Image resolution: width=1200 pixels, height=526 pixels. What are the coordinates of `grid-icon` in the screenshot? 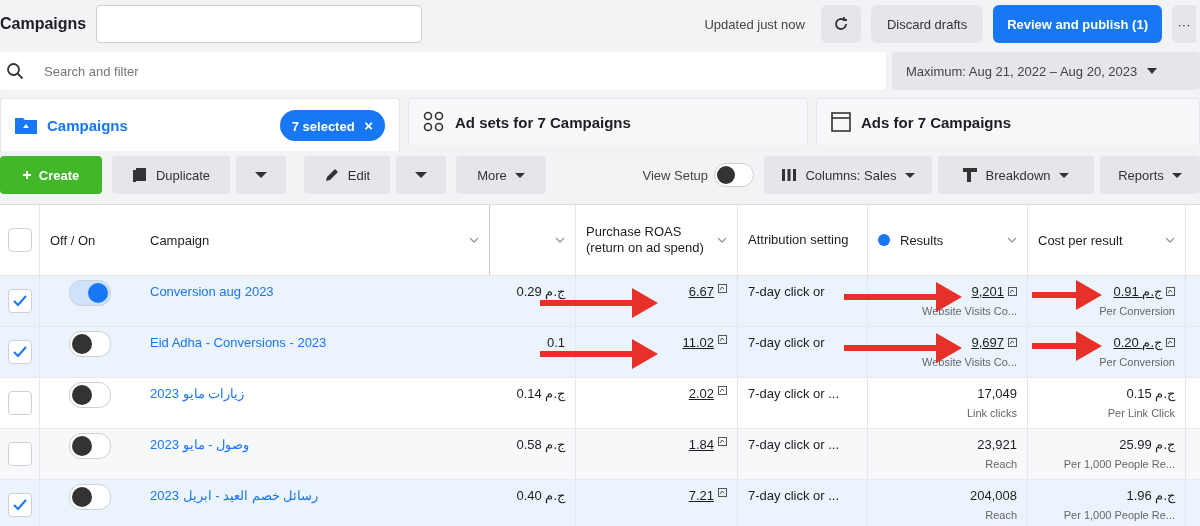 It's located at (434, 122).